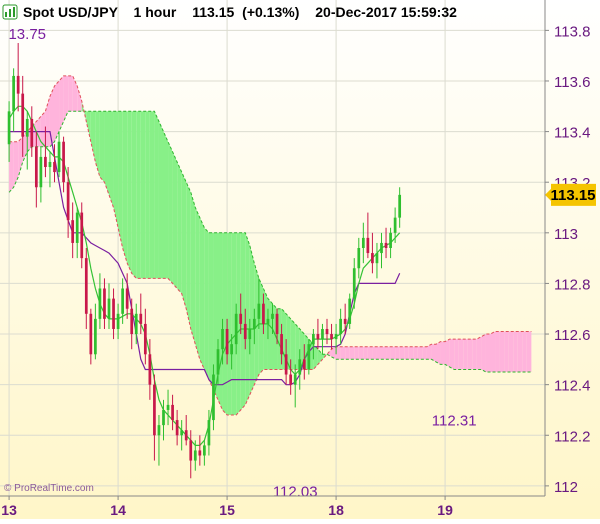  I want to click on current-price-label: 113.15, so click(572, 195).